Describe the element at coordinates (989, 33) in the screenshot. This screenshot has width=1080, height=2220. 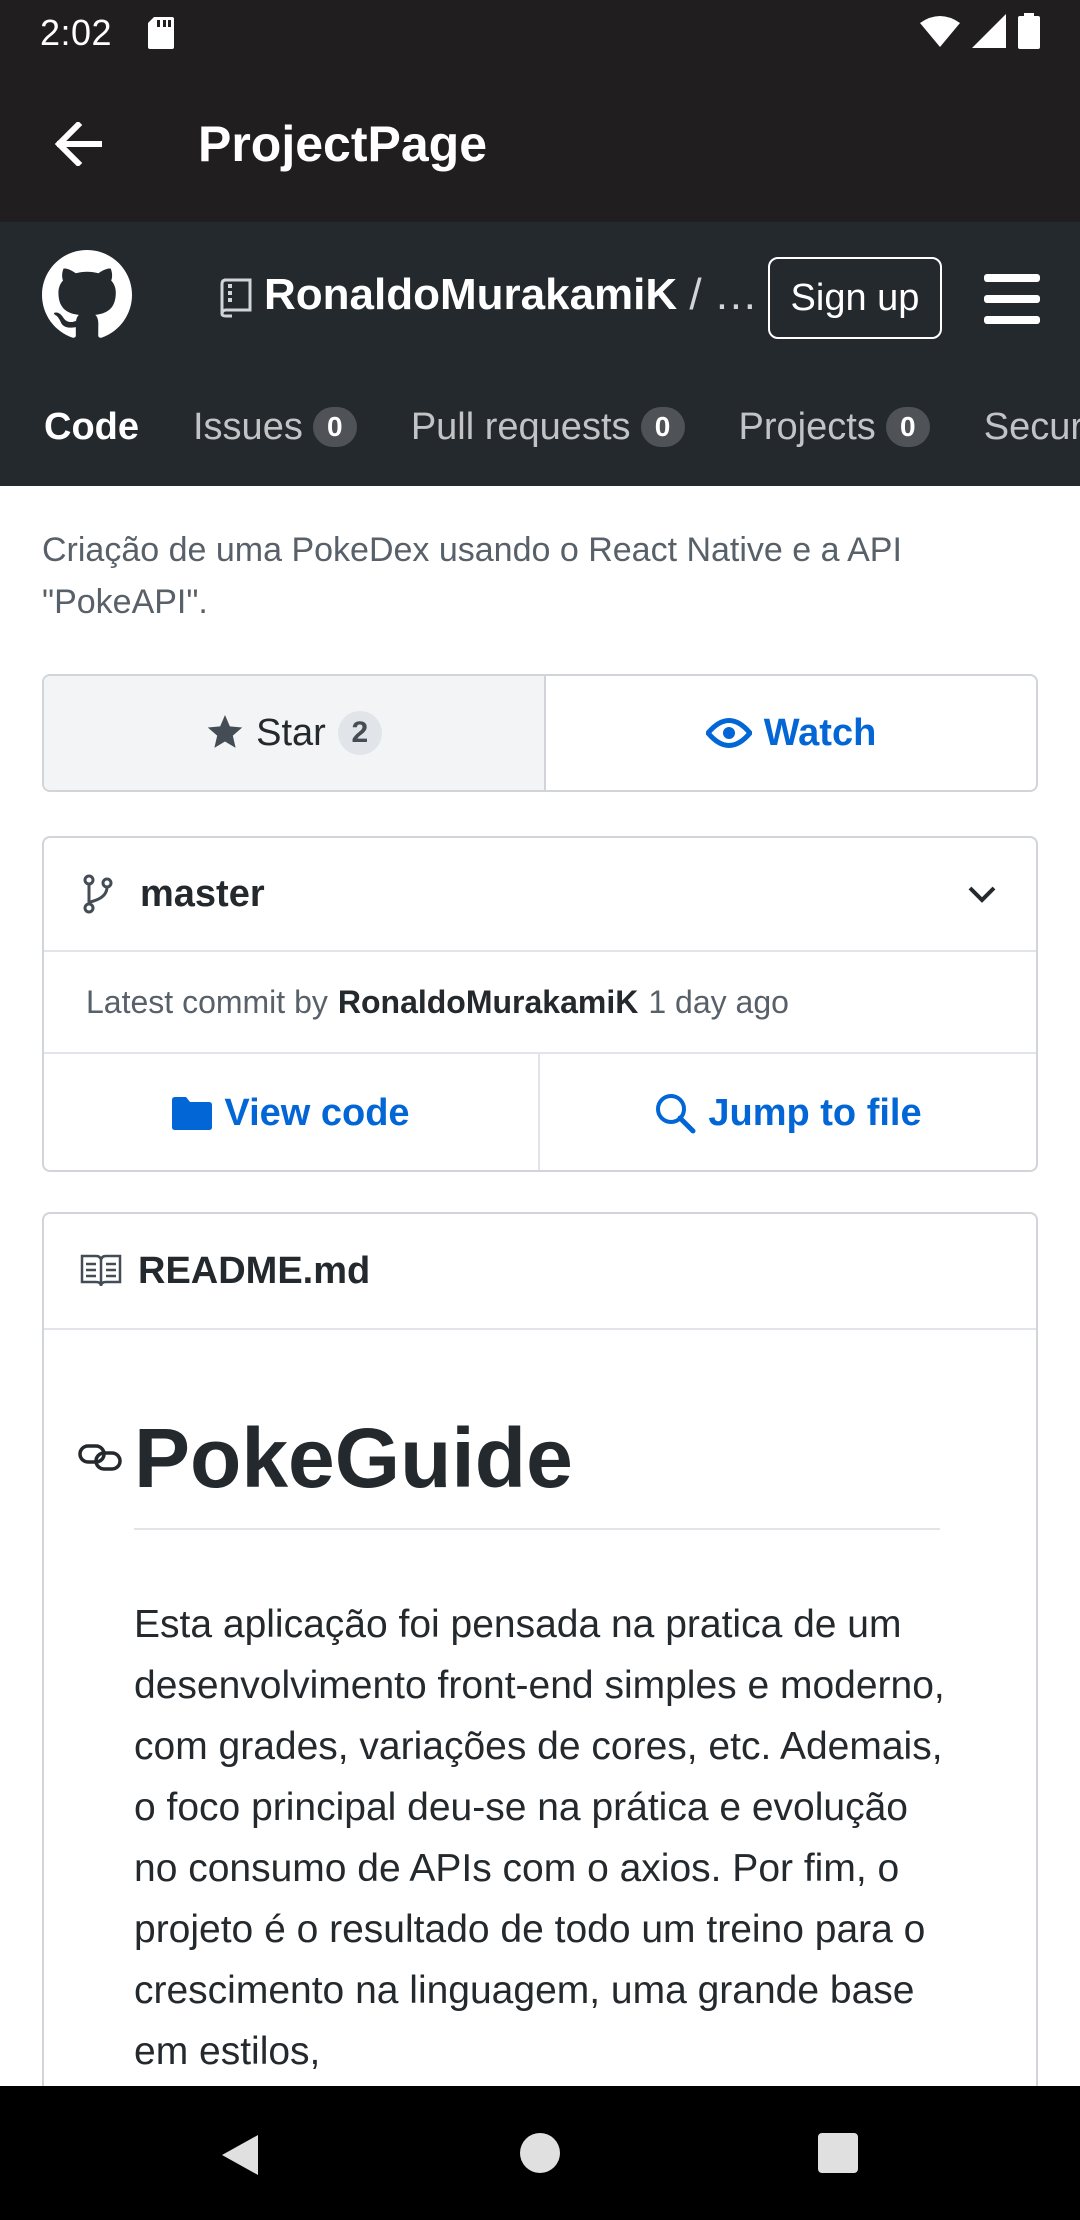
I see `signal-icon` at that location.